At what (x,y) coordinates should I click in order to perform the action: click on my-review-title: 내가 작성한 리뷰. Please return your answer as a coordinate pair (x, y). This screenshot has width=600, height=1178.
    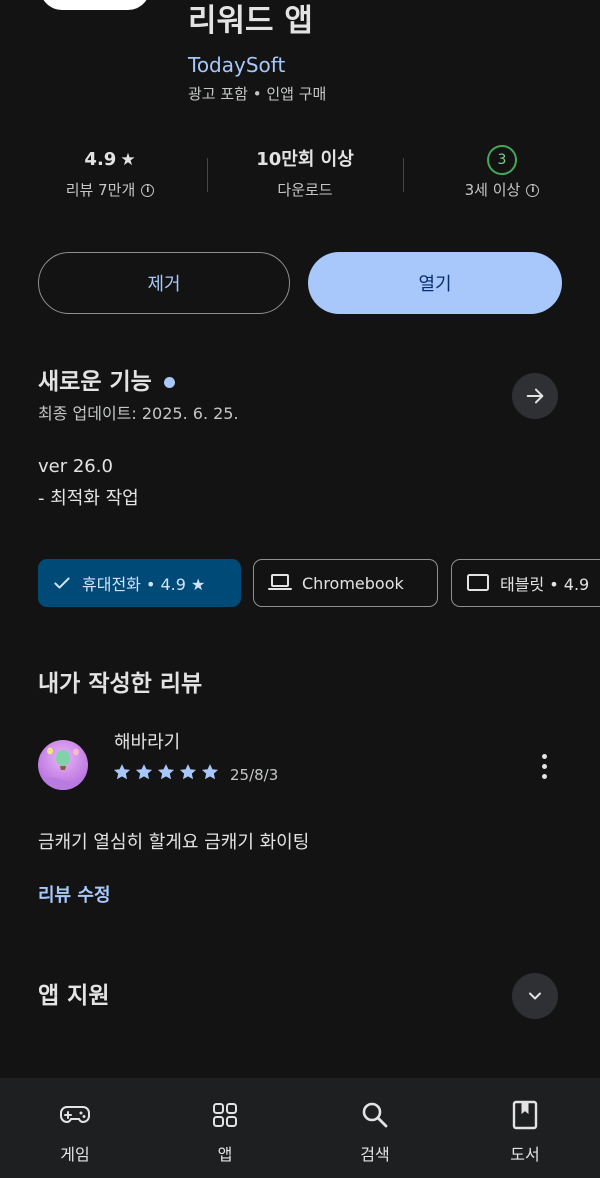
    Looking at the image, I should click on (120, 684).